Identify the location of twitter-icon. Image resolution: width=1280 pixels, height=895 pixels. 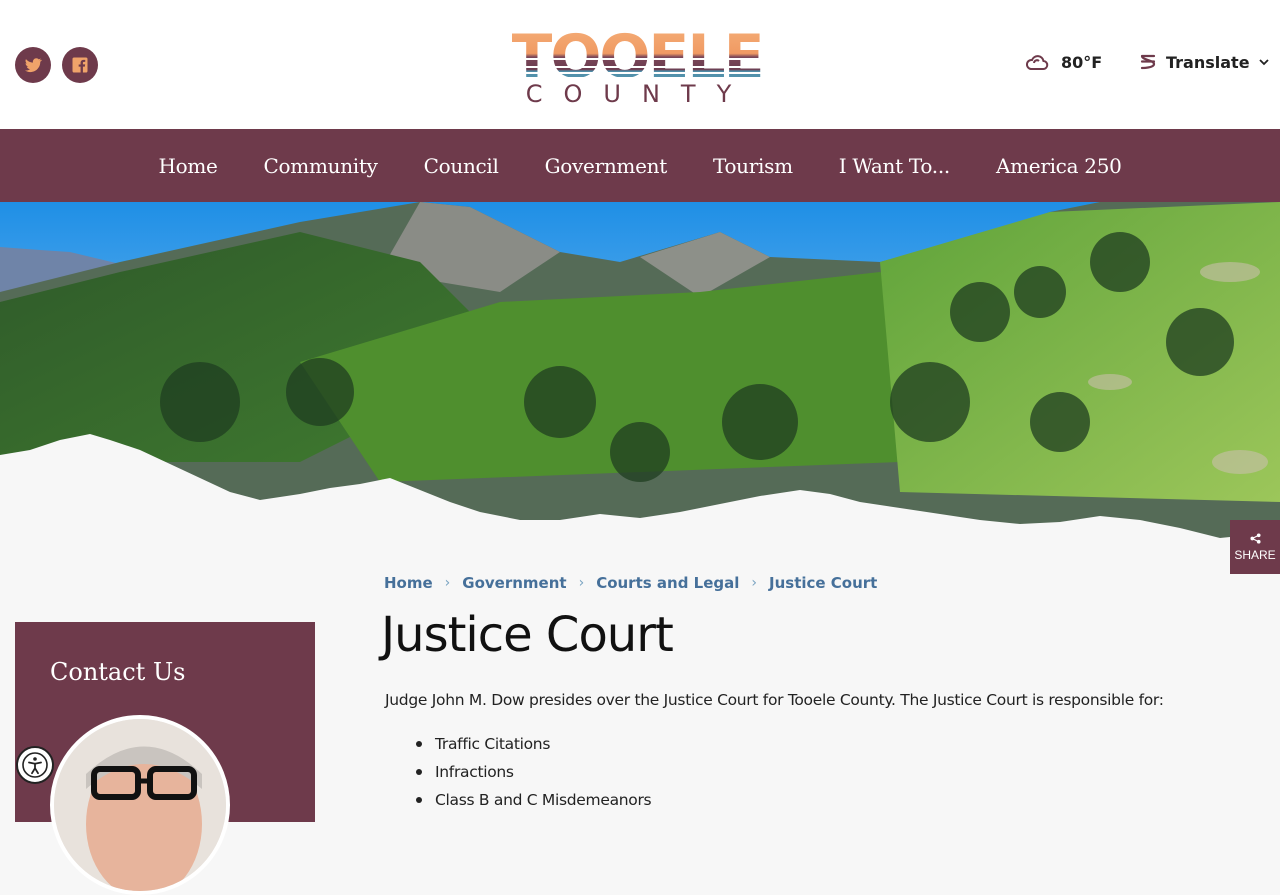
(33, 65).